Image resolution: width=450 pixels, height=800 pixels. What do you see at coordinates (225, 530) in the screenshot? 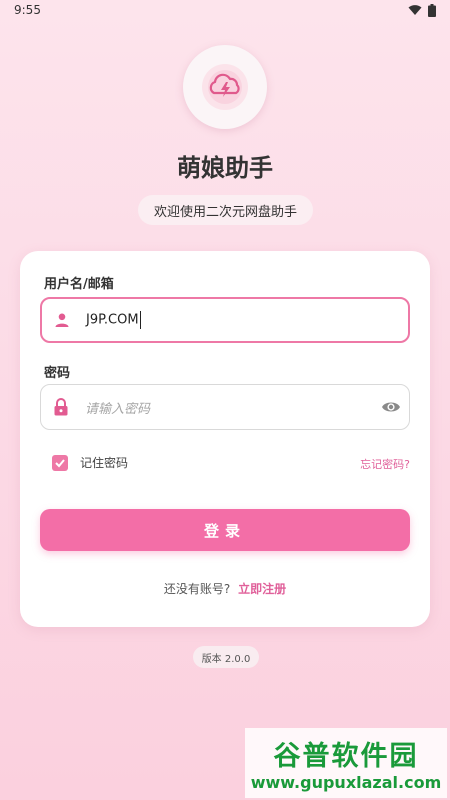
I see `login-button: 登录` at bounding box center [225, 530].